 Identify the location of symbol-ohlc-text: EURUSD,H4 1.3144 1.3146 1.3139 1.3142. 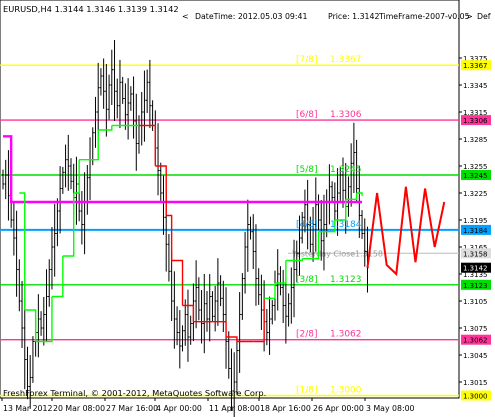
(91, 9).